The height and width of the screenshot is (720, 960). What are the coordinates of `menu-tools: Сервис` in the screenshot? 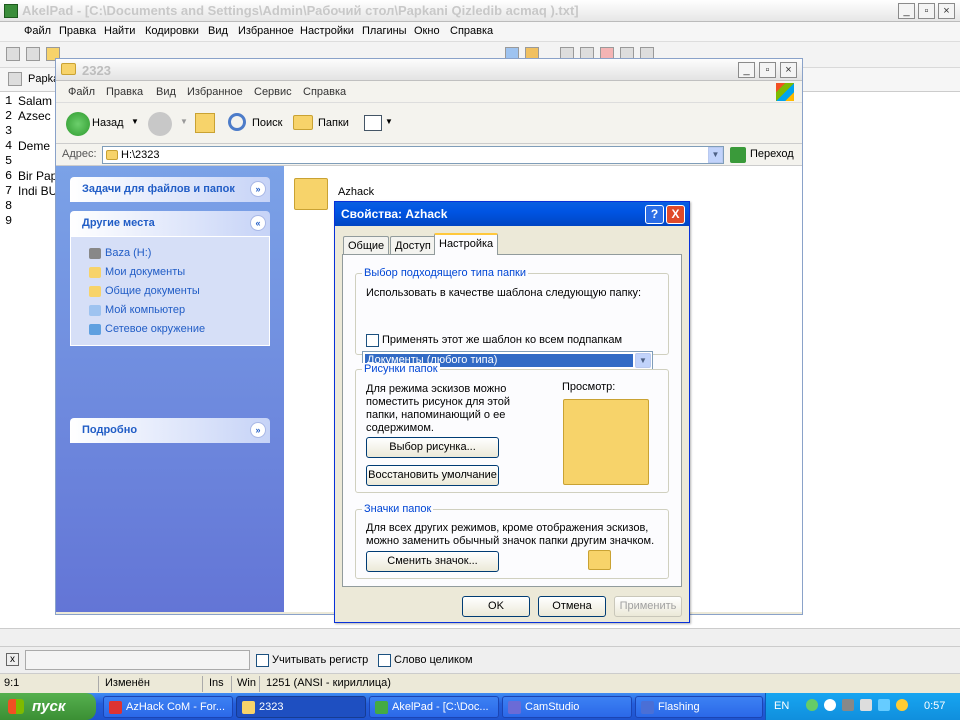 It's located at (273, 92).